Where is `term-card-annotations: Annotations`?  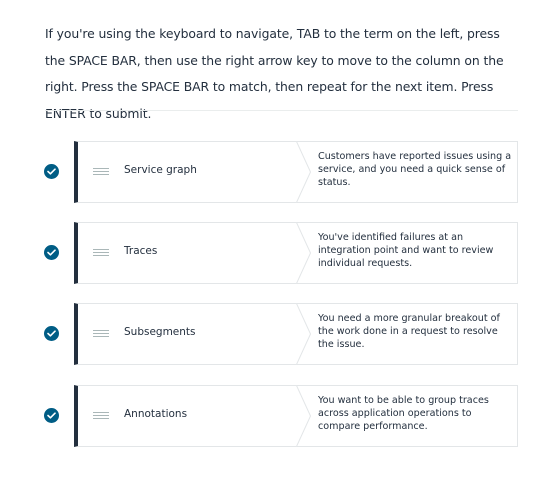
term-card-annotations: Annotations is located at coordinates (185, 416).